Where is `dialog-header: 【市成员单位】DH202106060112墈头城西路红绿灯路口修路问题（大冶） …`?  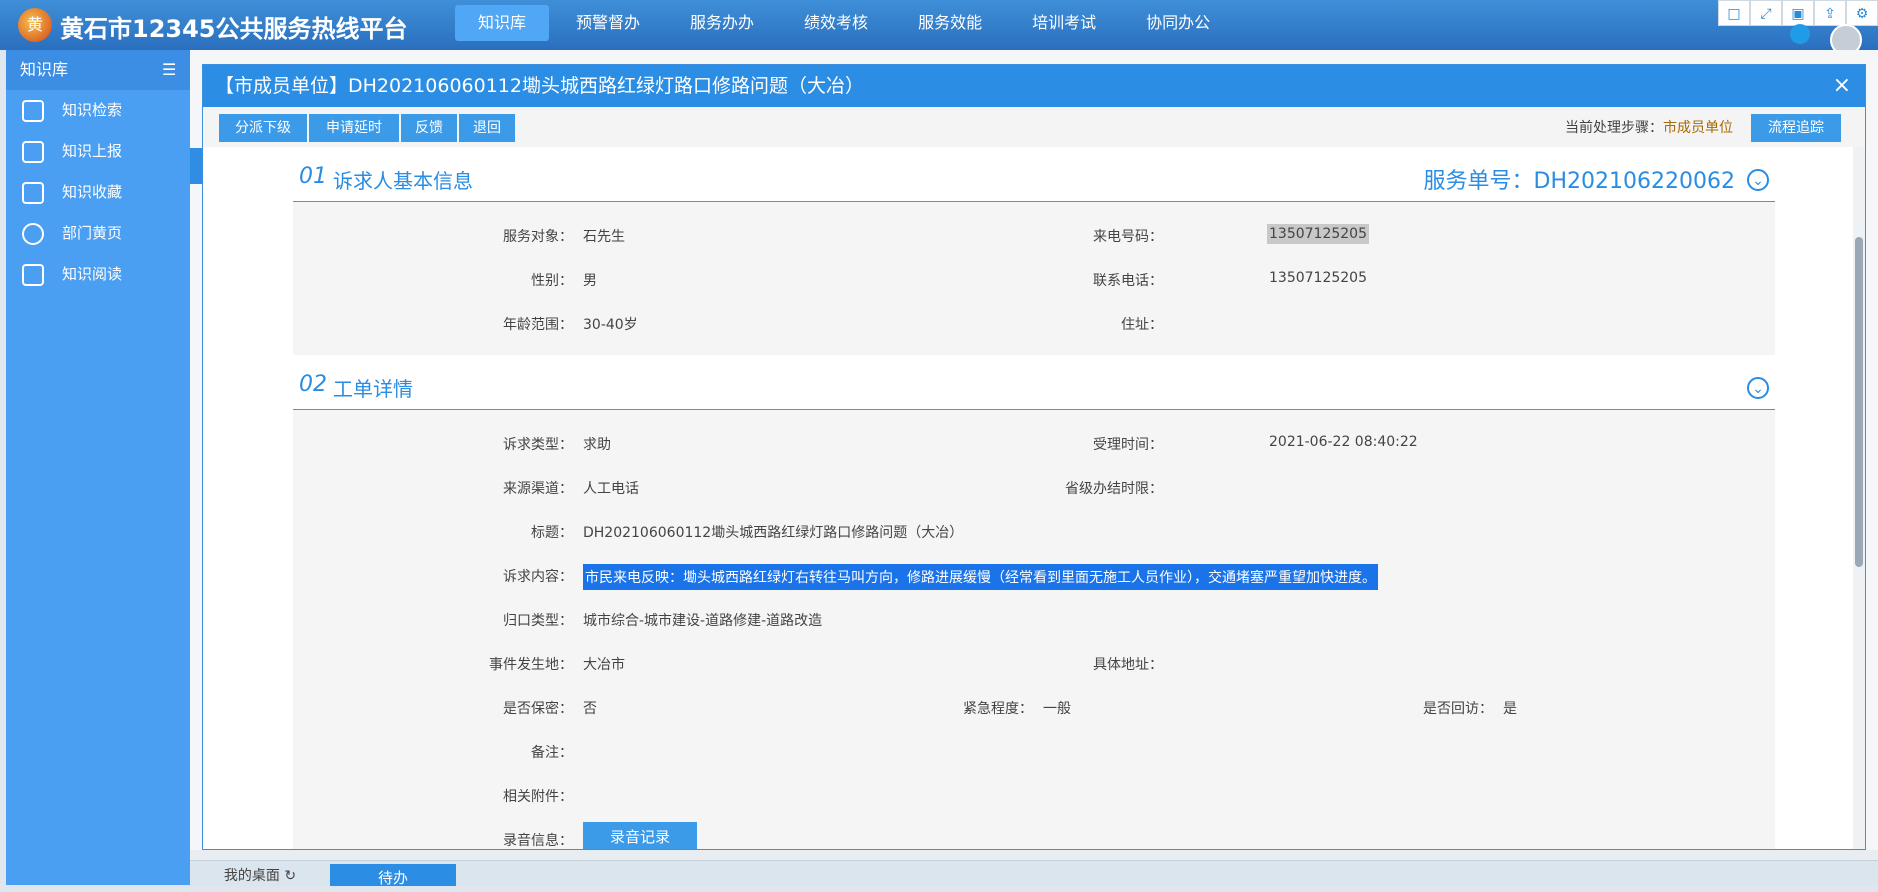 dialog-header: 【市成员单位】DH202106060112墈头城西路红绿灯路口修路问题（大冶） … is located at coordinates (1034, 86).